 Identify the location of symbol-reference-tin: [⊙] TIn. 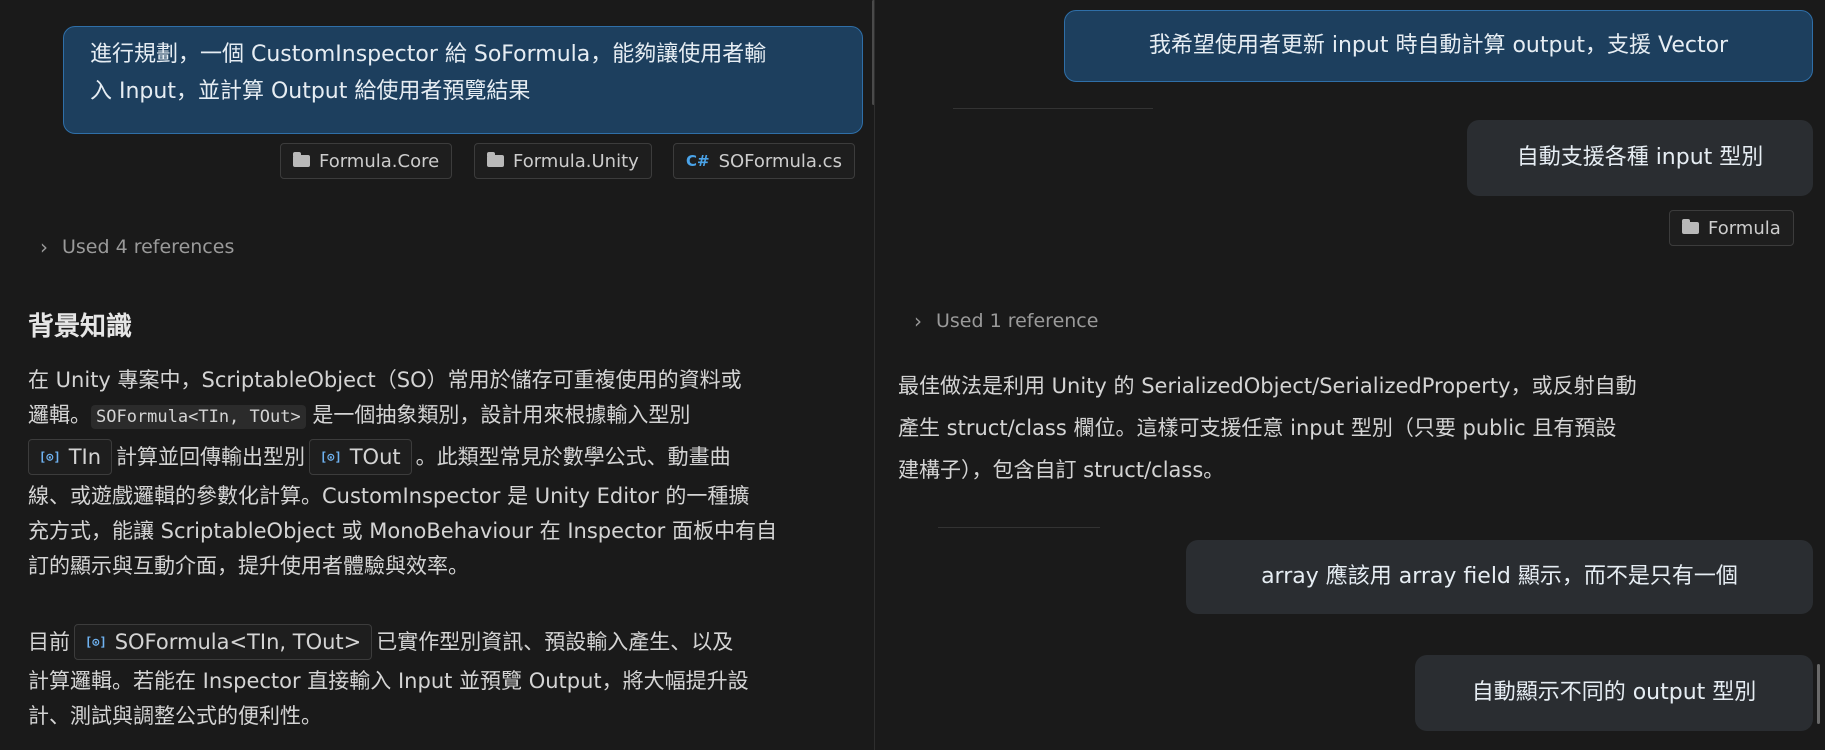
(70, 457).